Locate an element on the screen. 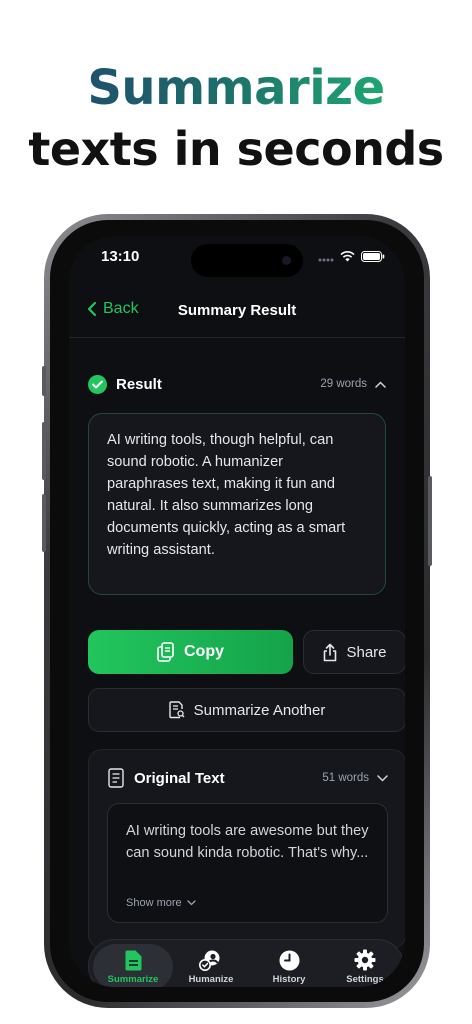 This screenshot has width=472, height=1024. headline-subtitle: texts in seconds is located at coordinates (236, 149).